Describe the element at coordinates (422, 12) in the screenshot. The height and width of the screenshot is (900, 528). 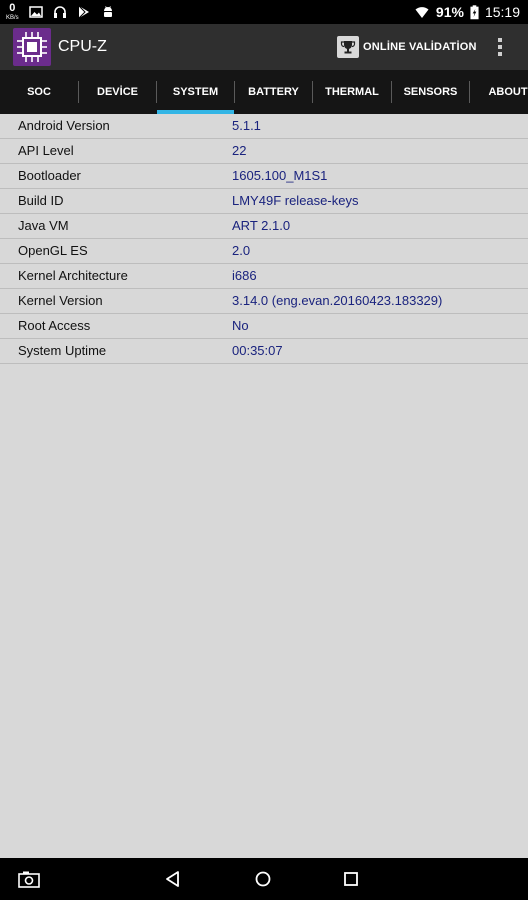
I see `wifi-icon` at that location.